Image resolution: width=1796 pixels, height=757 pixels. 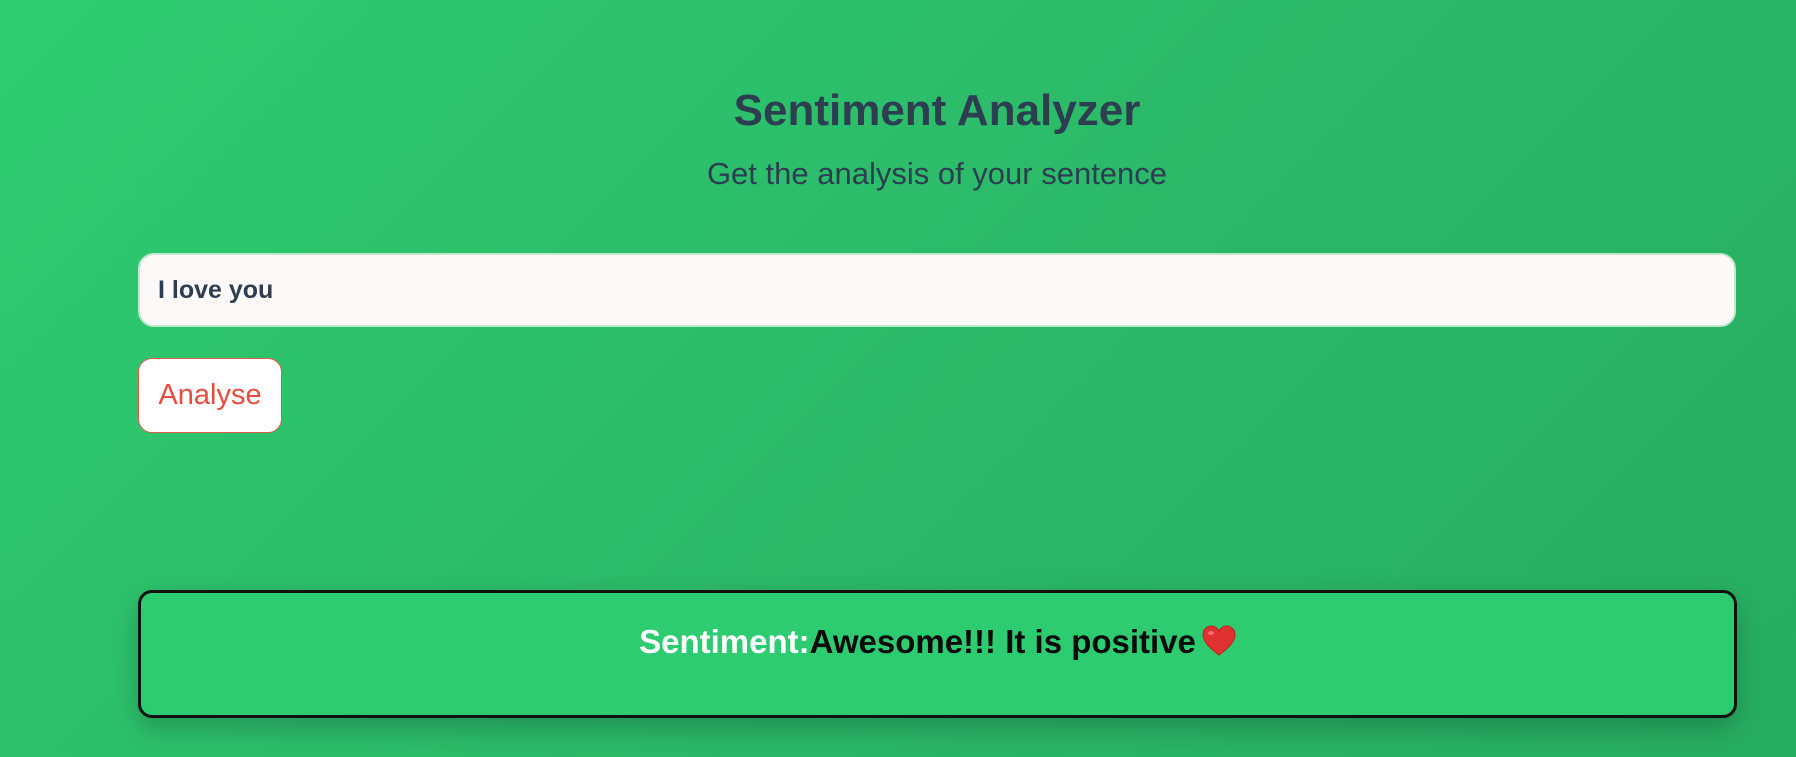 I want to click on sentence-input, so click(x=937, y=290).